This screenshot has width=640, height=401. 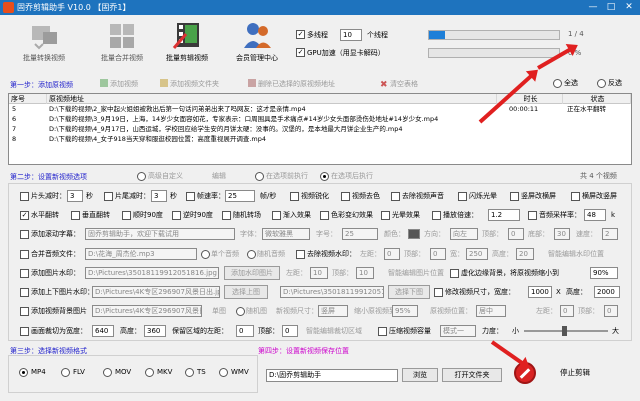 I want to click on resize-checkbox, so click(x=438, y=292).